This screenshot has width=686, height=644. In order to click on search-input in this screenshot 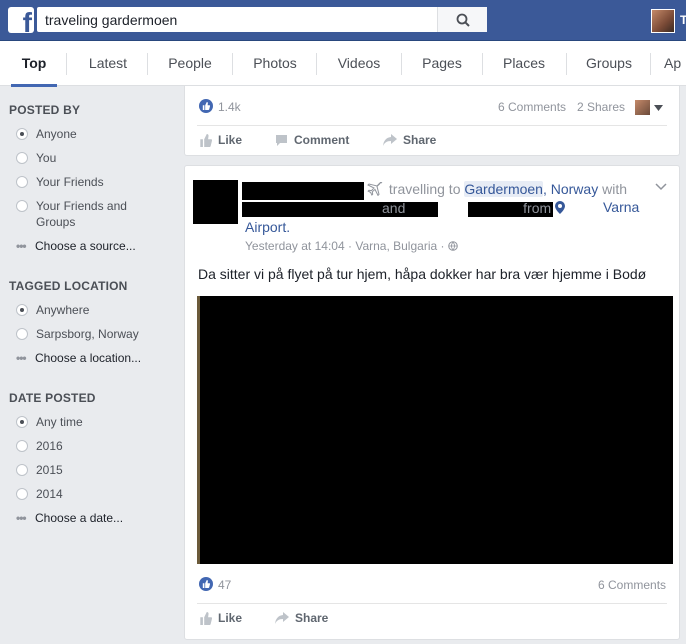, I will do `click(237, 19)`.